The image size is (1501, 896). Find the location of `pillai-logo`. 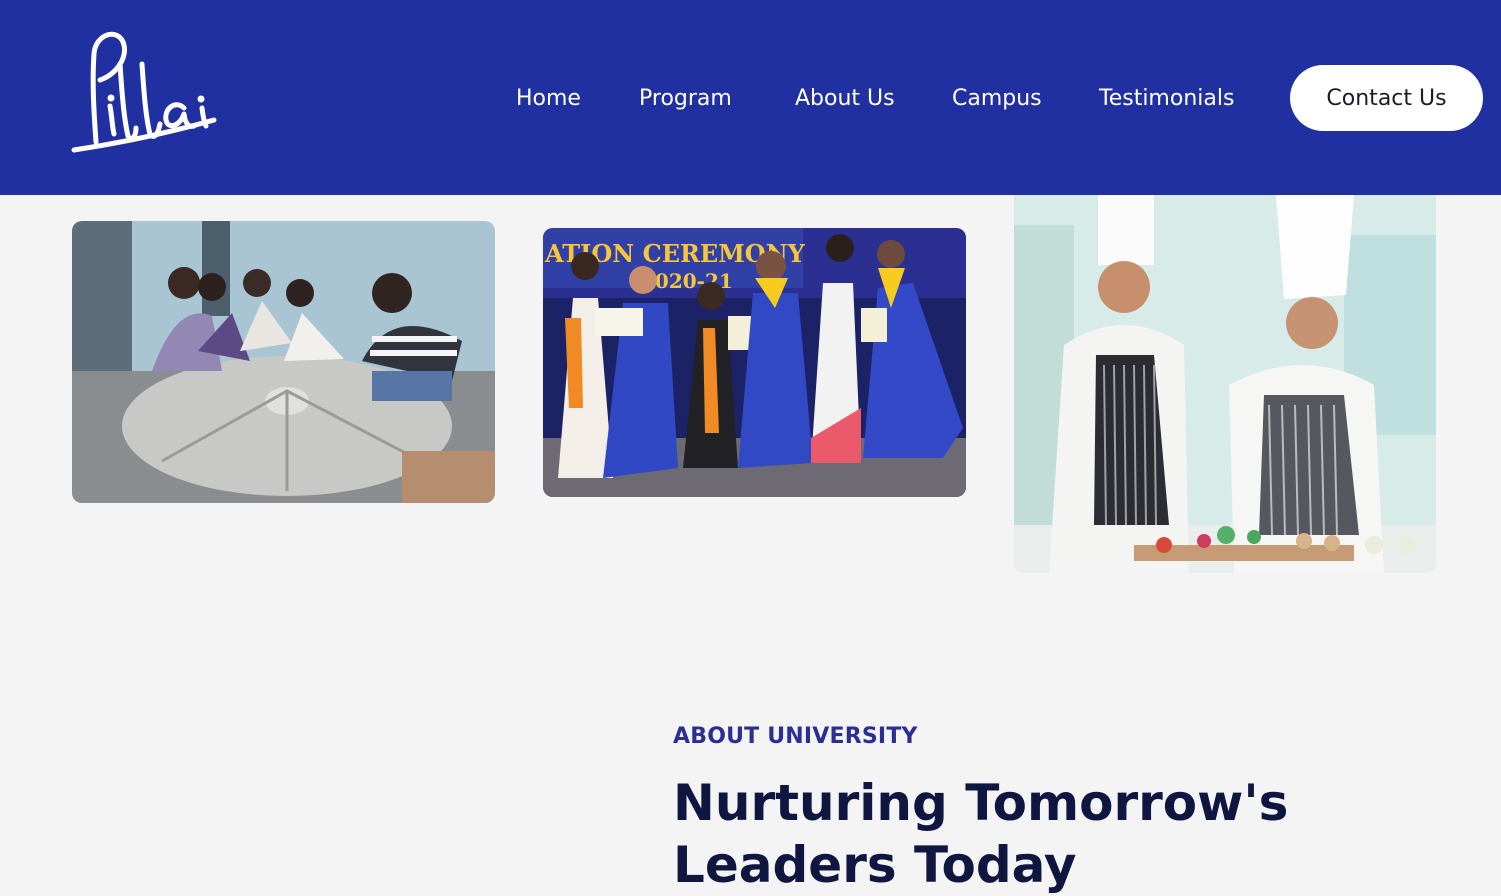

pillai-logo is located at coordinates (144, 90).